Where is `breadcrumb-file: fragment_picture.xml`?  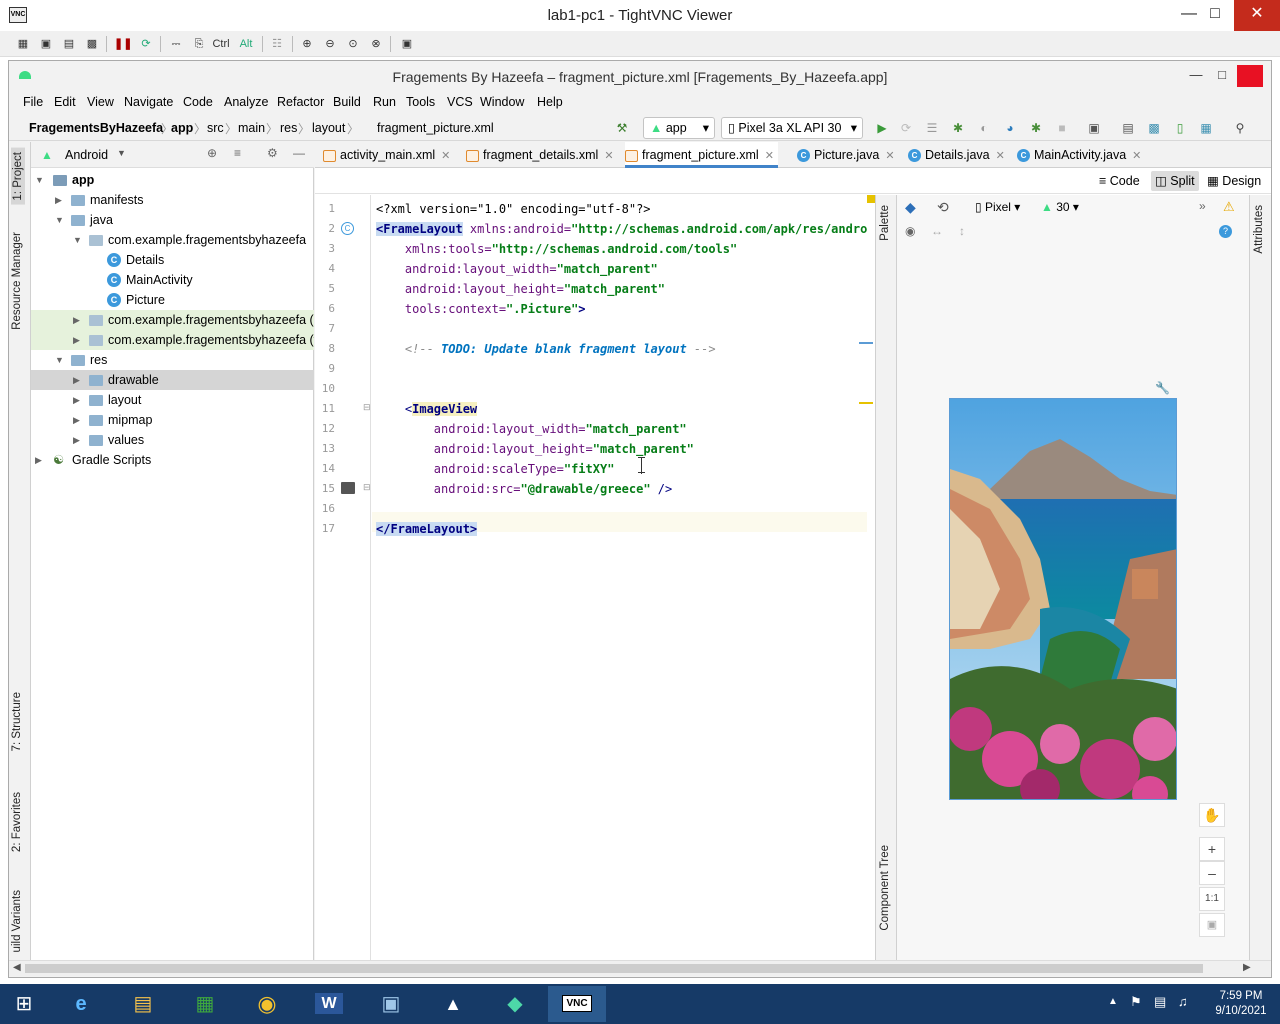
breadcrumb-file: fragment_picture.xml is located at coordinates (435, 128).